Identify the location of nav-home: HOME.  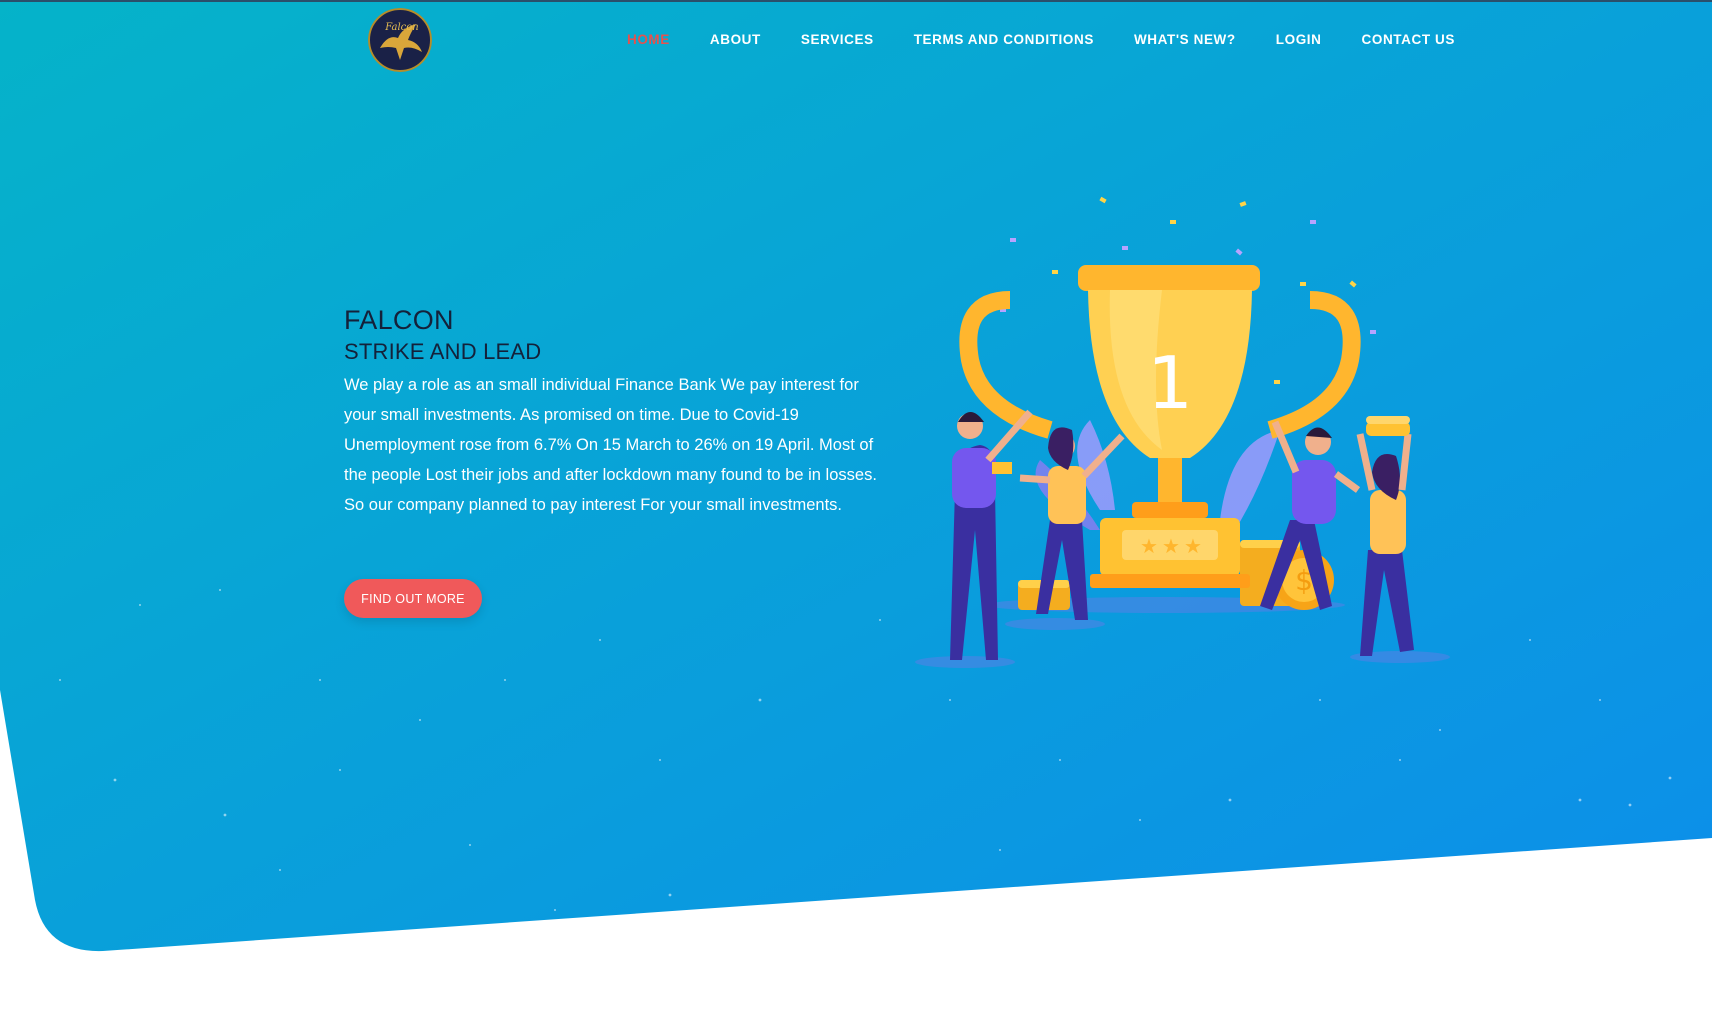
(648, 40).